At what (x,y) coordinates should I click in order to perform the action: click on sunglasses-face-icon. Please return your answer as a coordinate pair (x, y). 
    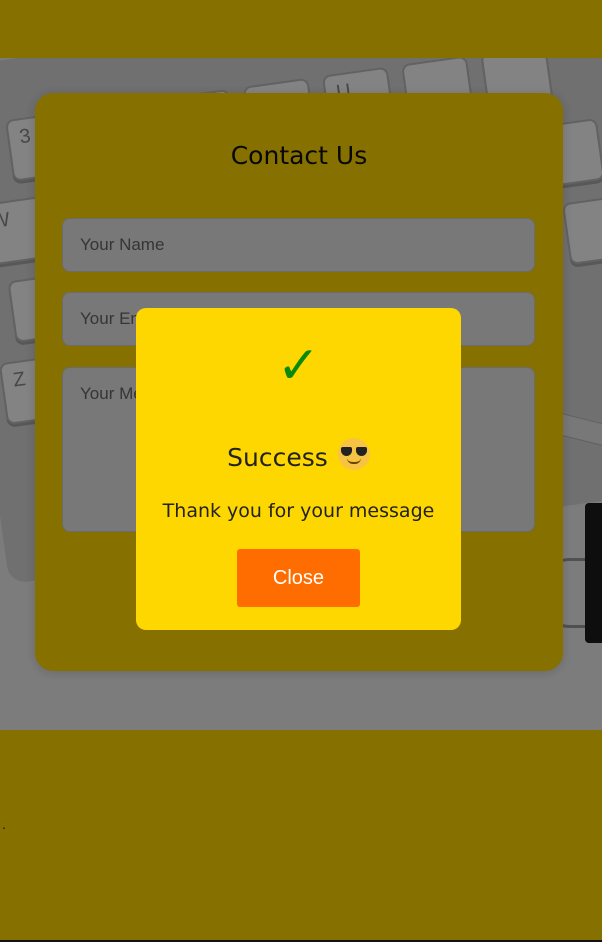
    Looking at the image, I should click on (353, 454).